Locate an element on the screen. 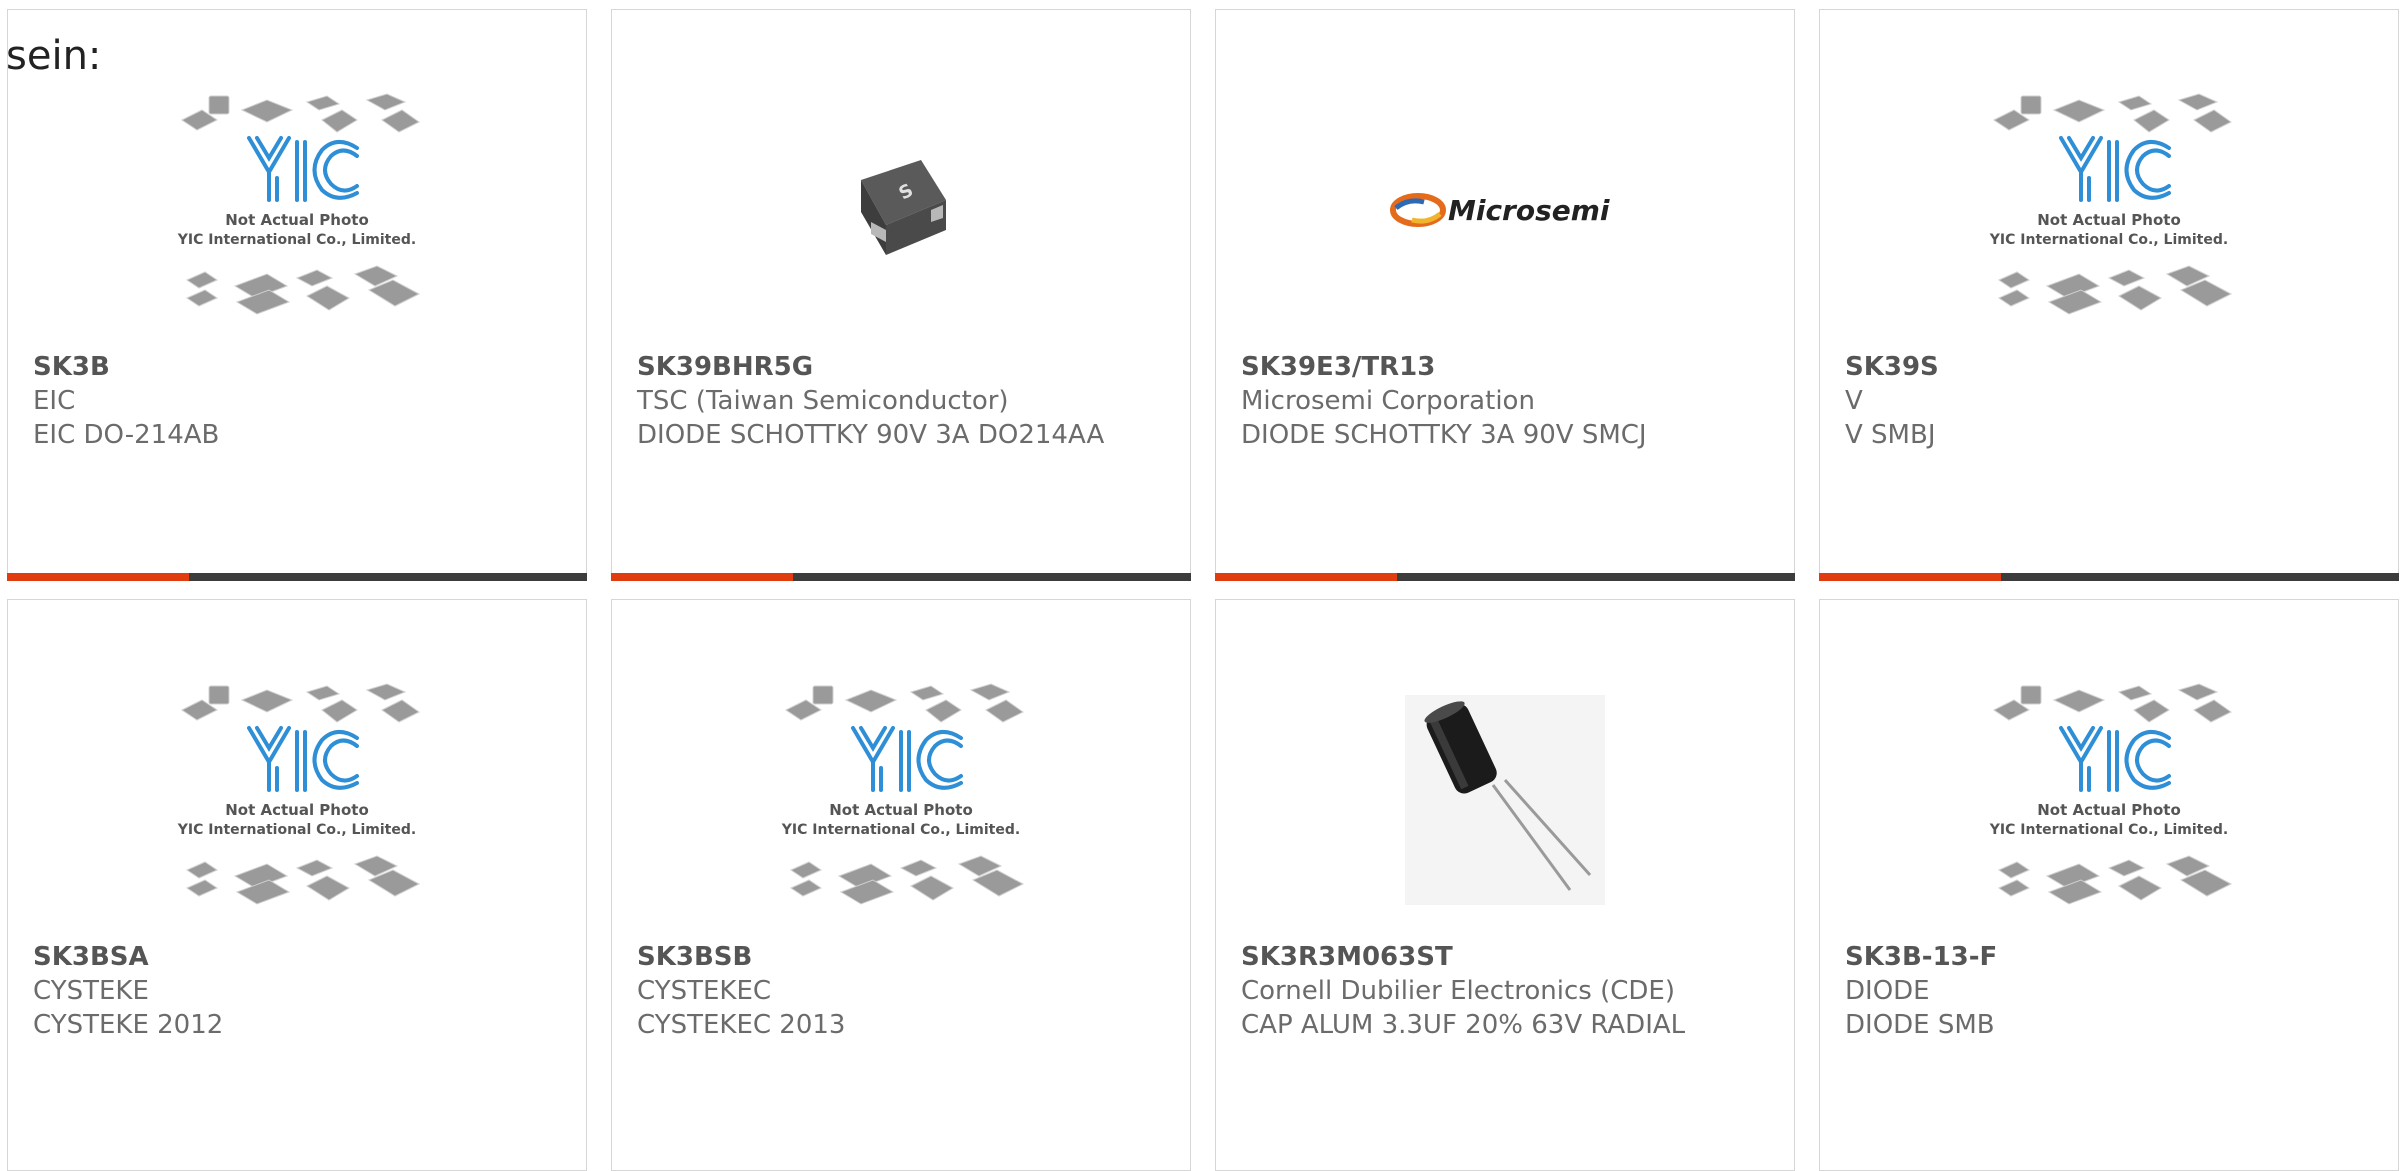  capacitor-image is located at coordinates (1505, 800).